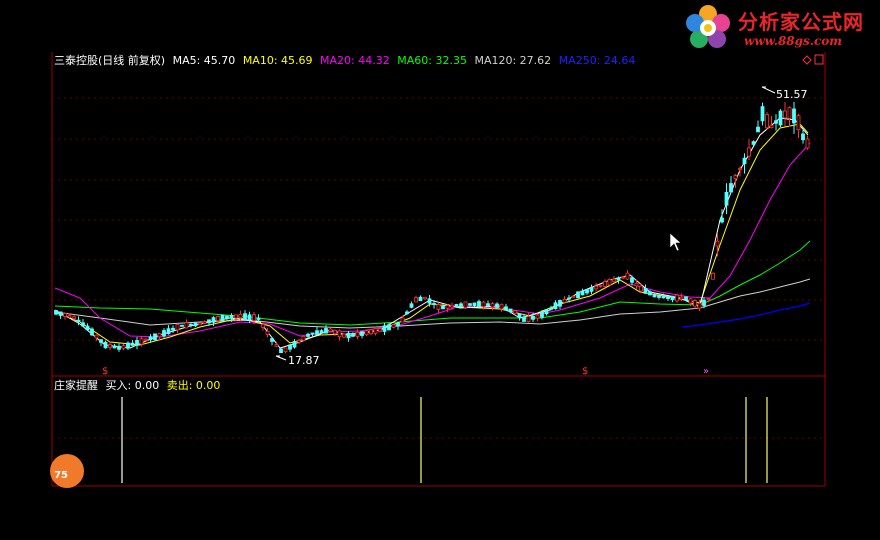  What do you see at coordinates (132, 385) in the screenshot?
I see `buy-value: 买入: 0.00` at bounding box center [132, 385].